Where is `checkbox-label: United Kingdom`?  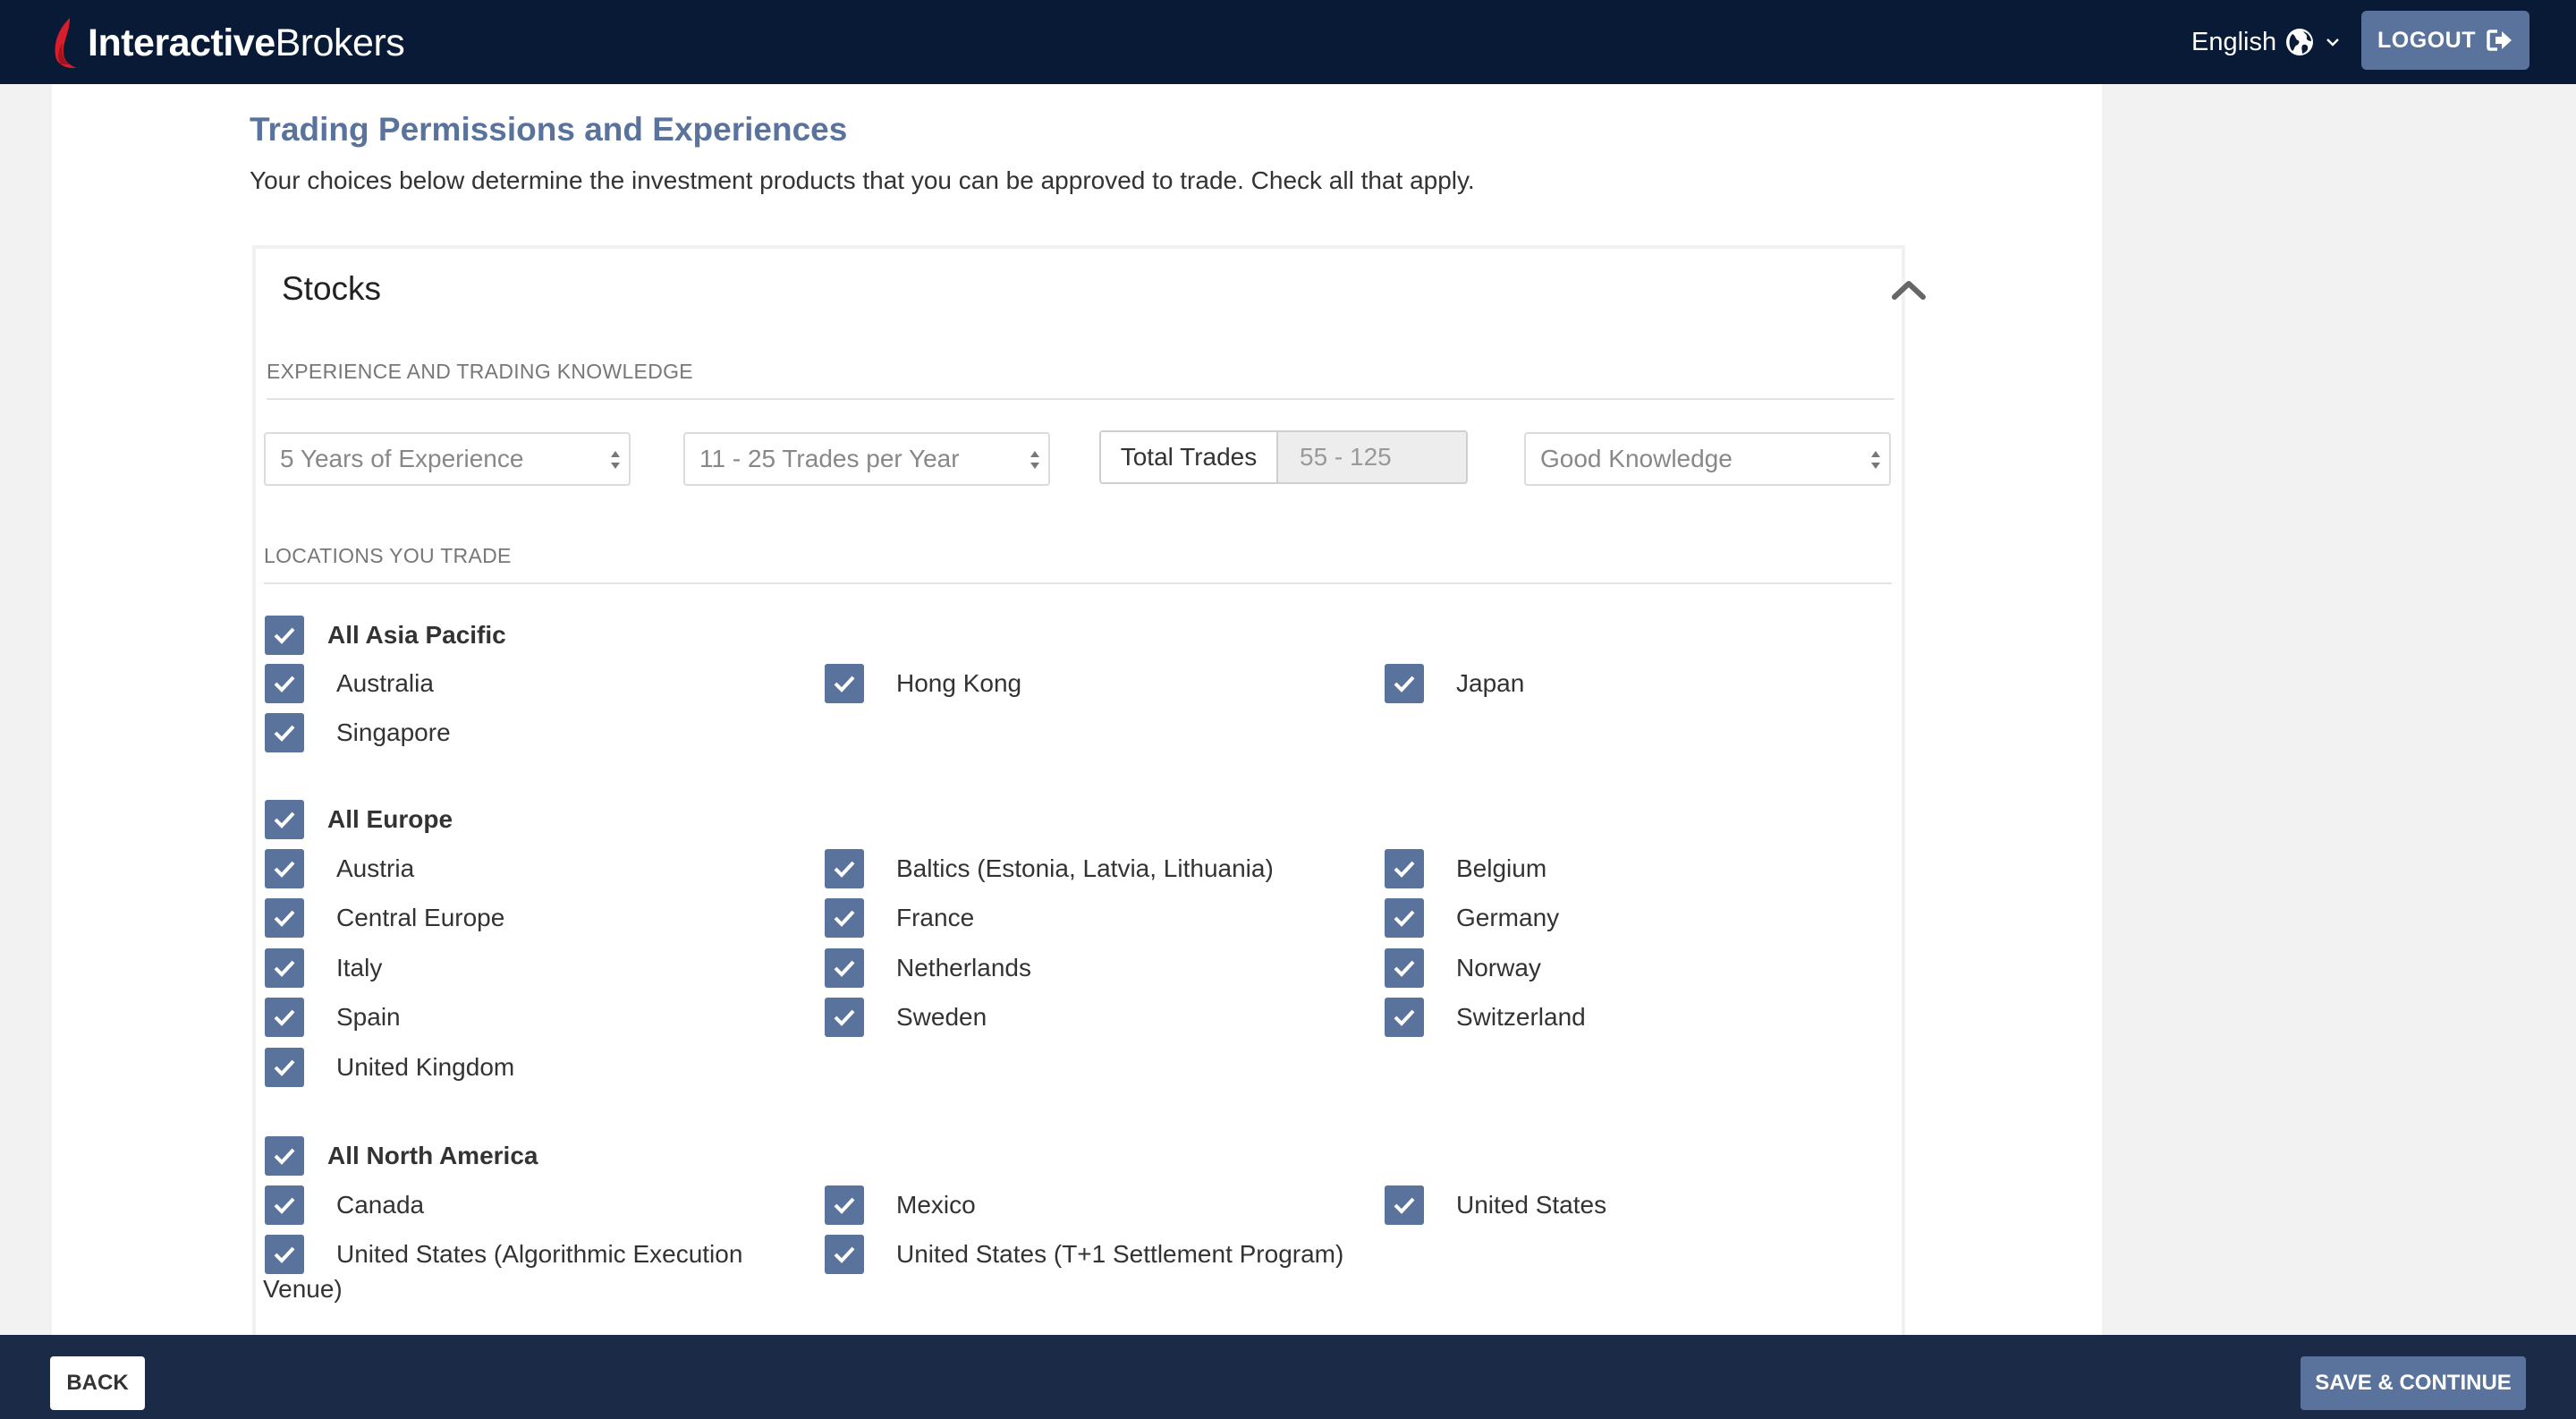
checkbox-label: United Kingdom is located at coordinates (425, 1067).